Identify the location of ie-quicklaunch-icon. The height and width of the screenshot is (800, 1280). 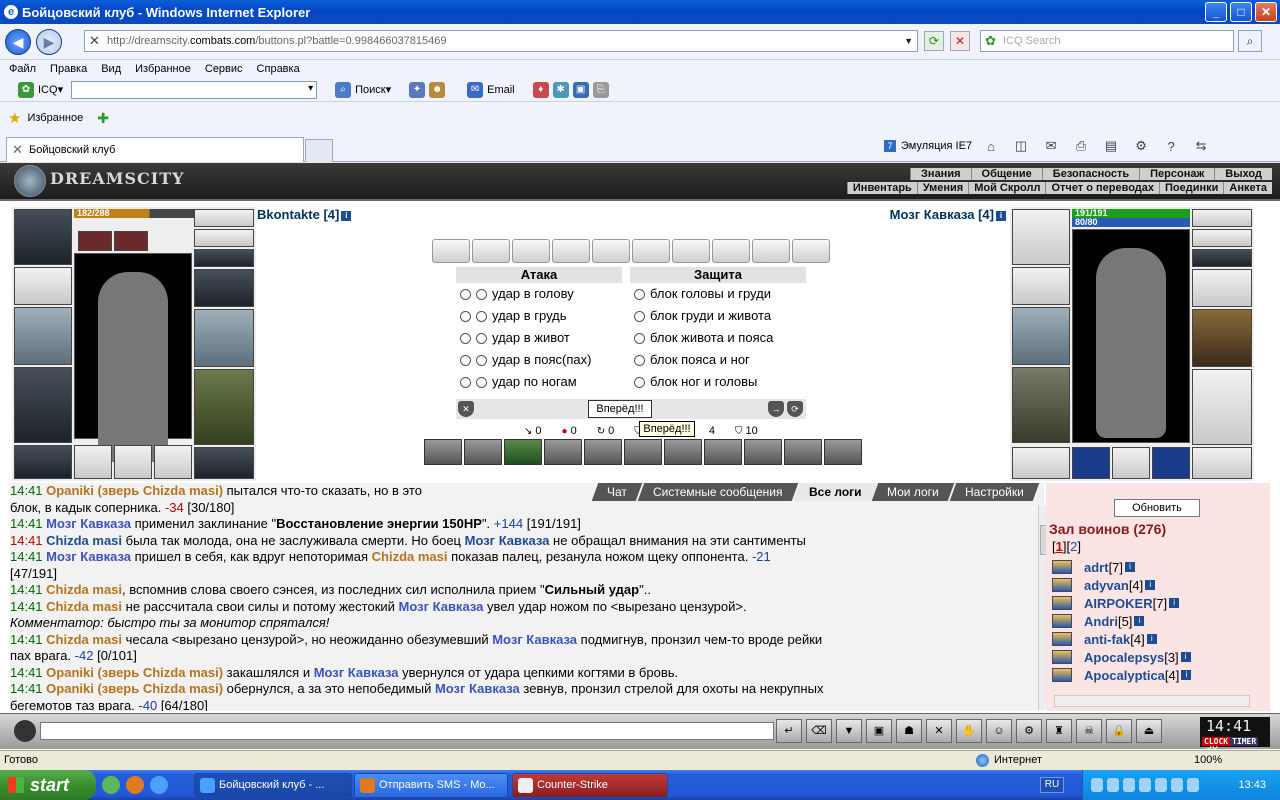
(159, 785).